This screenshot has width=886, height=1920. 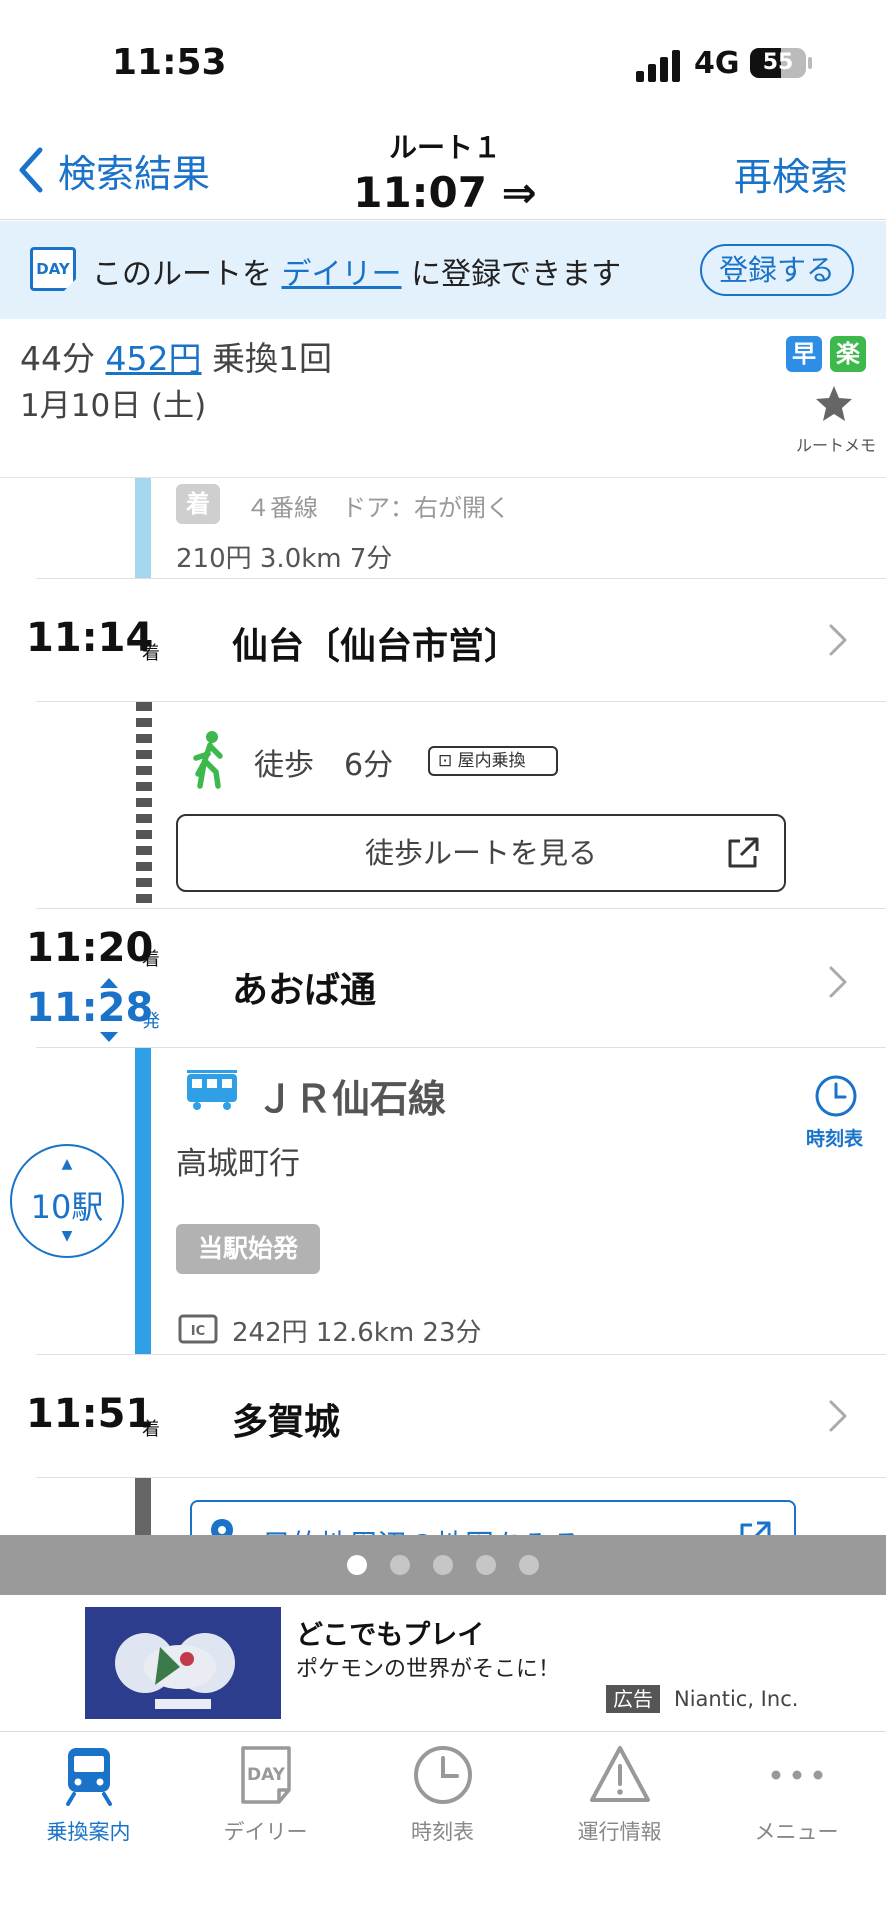 I want to click on station-row-aoba: 11:20 着 11:28 発 あおば通, so click(x=443, y=978).